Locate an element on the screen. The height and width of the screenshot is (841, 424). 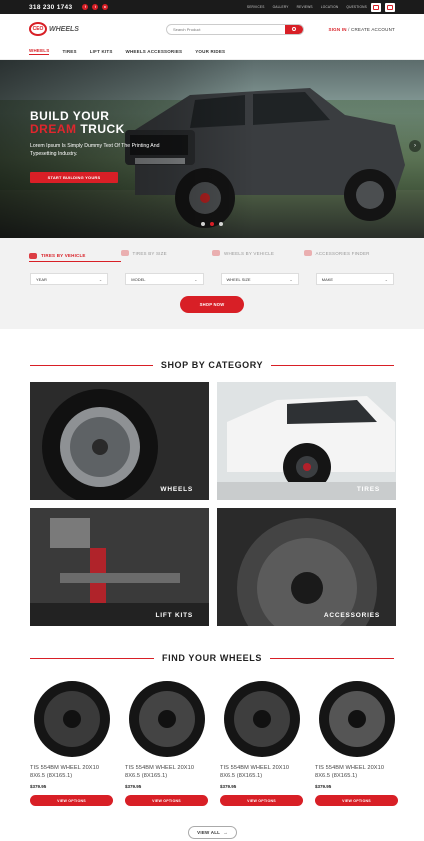
top-link-services: SERVICES is located at coordinates (256, 7).